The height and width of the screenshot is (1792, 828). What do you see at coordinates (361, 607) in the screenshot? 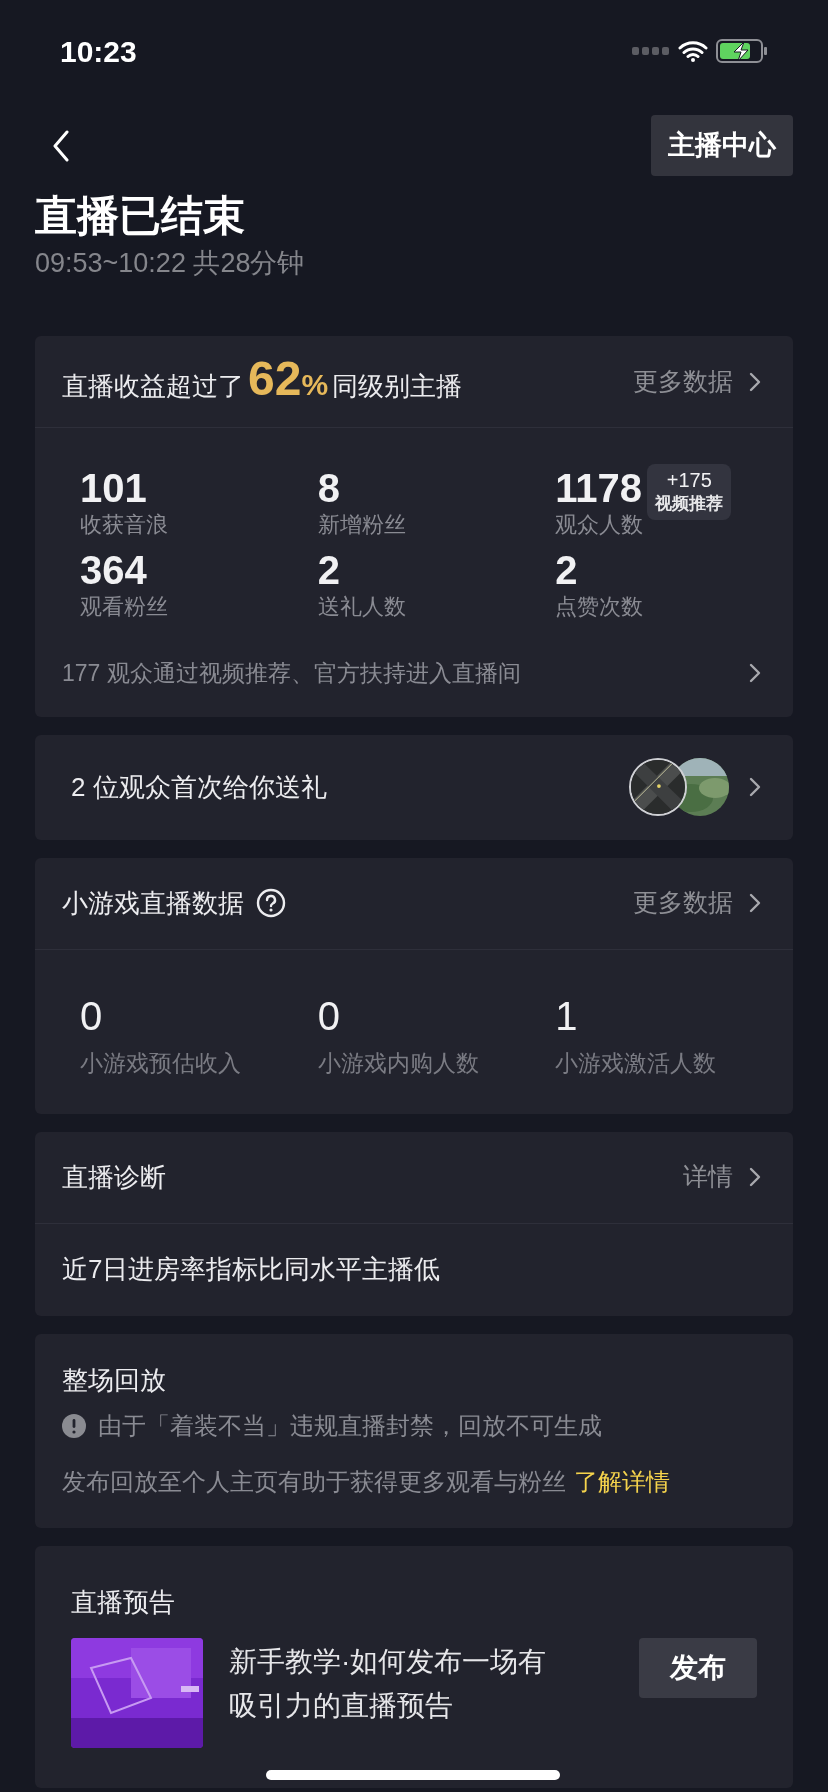
I see `stat-label: 送礼人数` at bounding box center [361, 607].